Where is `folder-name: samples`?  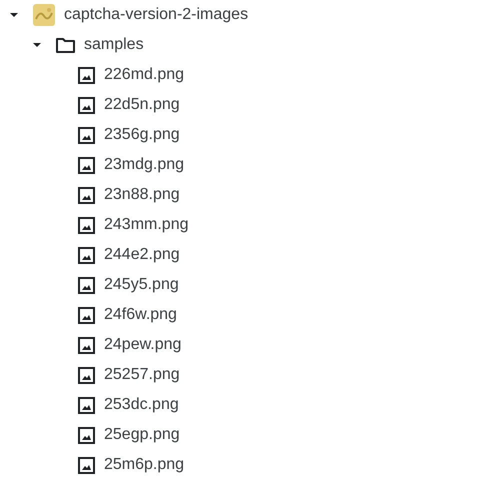
folder-name: samples is located at coordinates (114, 45).